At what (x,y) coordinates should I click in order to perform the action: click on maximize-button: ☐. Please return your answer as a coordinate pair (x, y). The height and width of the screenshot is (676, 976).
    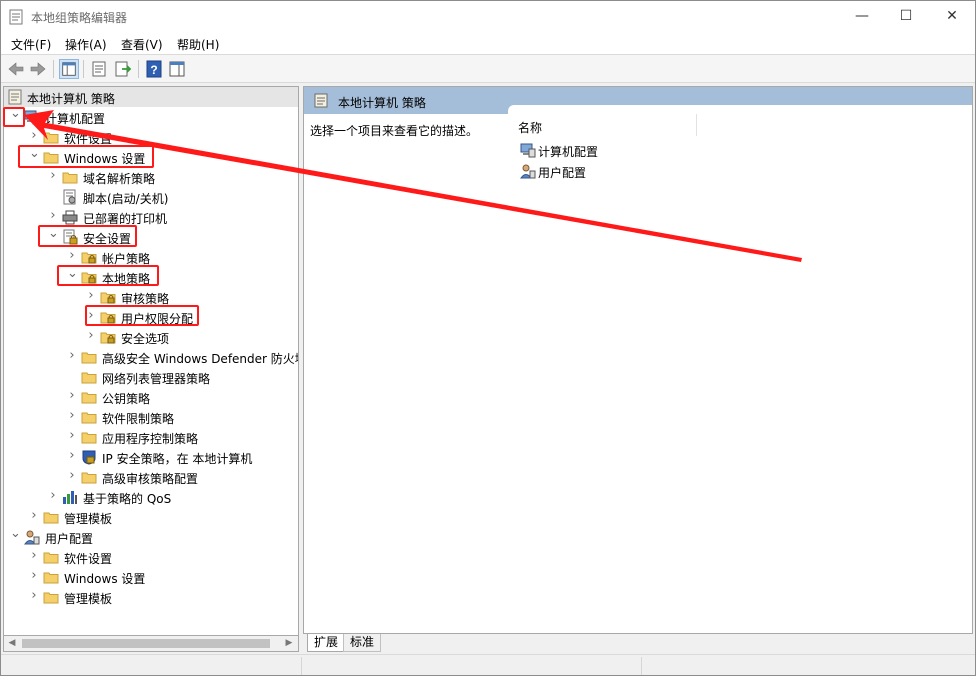
    Looking at the image, I should click on (906, 16).